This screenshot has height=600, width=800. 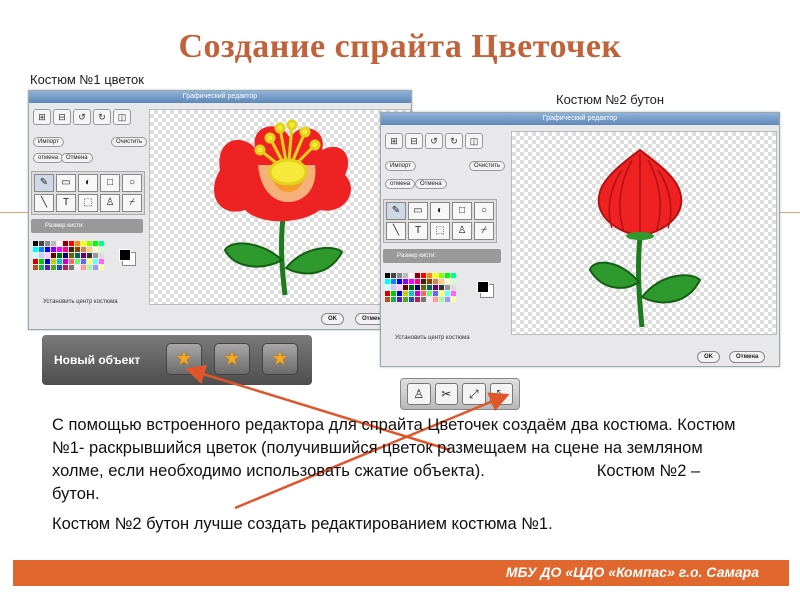 What do you see at coordinates (401, 573) in the screenshot?
I see `footer-bar: МБУ ДО «ЦДО «Компас» г.о. Самара` at bounding box center [401, 573].